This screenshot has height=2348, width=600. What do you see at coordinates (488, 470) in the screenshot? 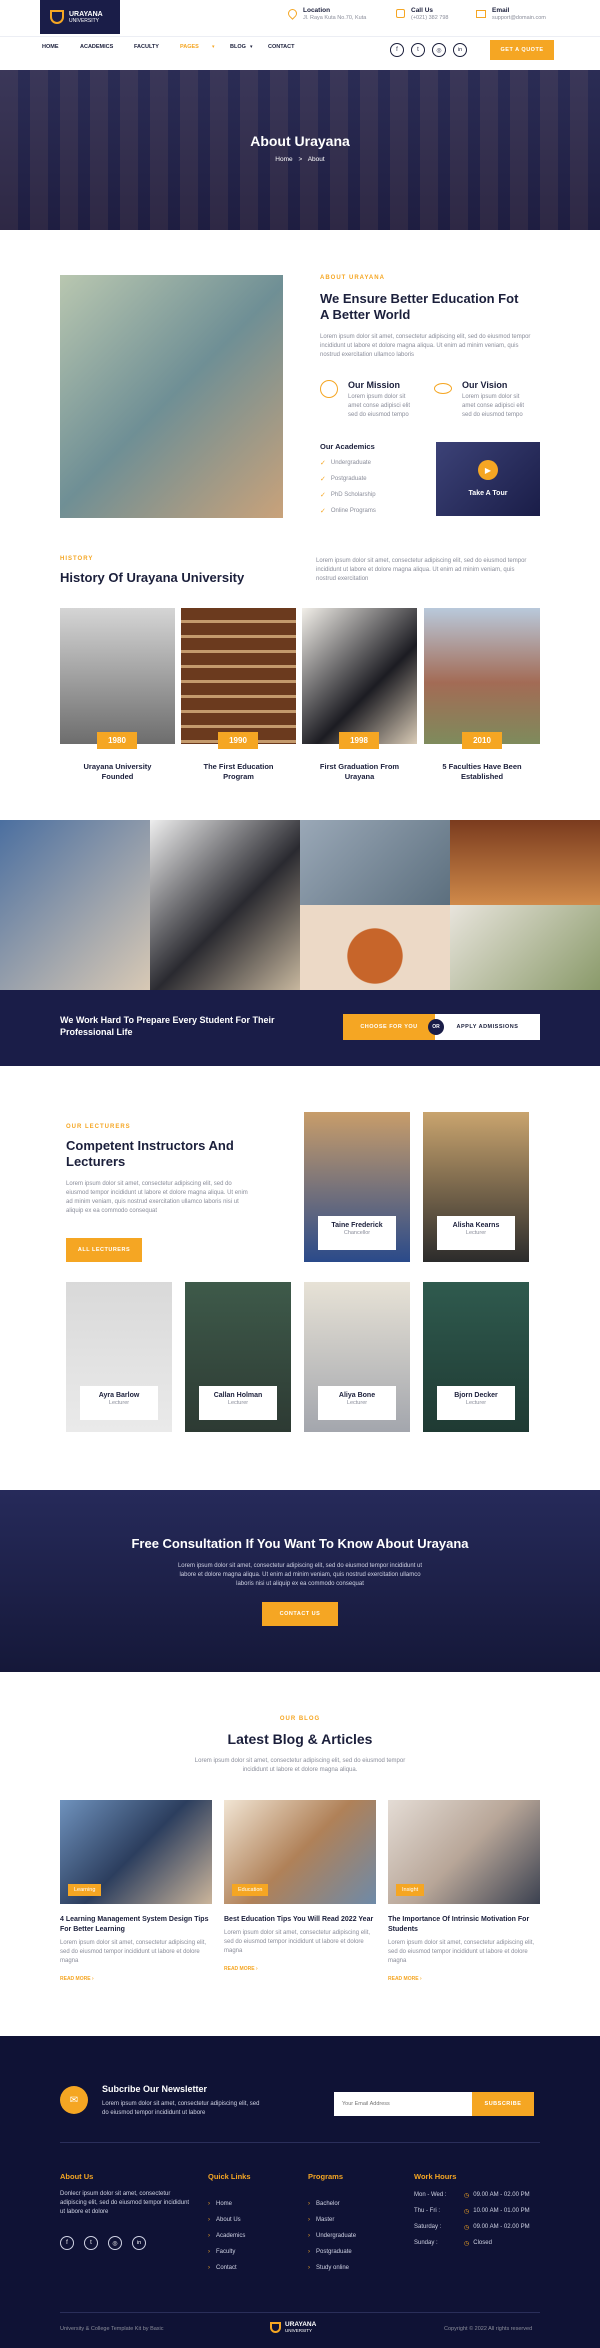
I see `play-icon: ▶` at bounding box center [488, 470].